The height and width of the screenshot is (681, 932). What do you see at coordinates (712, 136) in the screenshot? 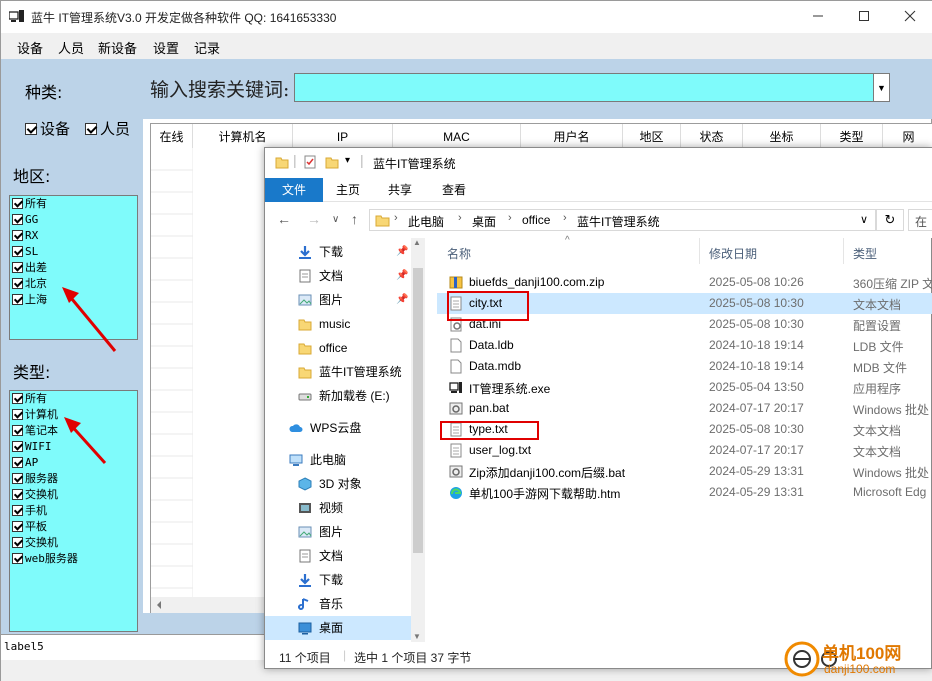
I see `column-status: 状态` at bounding box center [712, 136].